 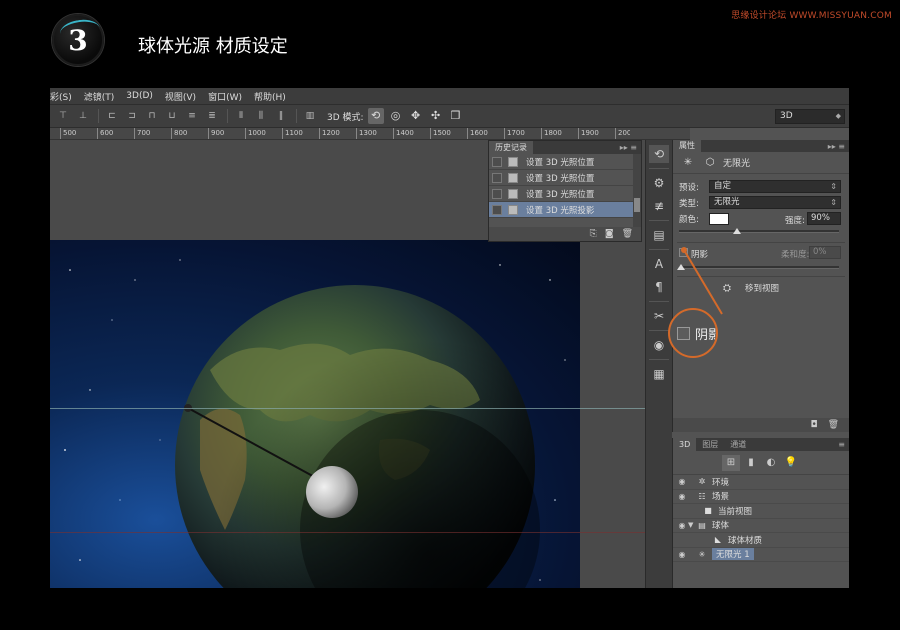 I want to click on tab-properties: 属性, so click(x=687, y=146).